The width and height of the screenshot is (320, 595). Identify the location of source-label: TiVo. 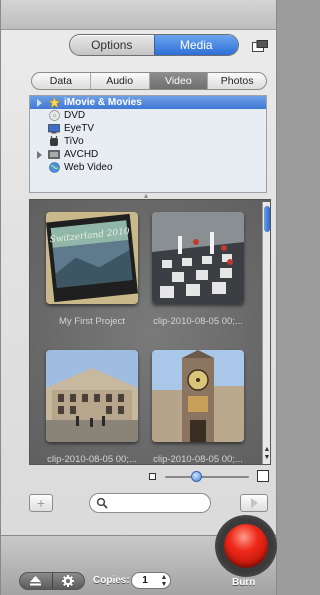
(74, 141).